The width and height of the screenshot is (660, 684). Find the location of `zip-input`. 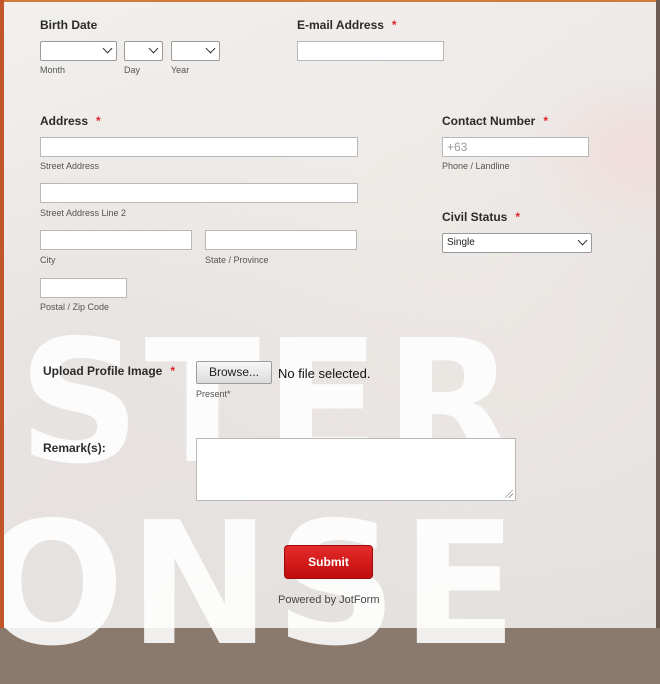

zip-input is located at coordinates (83, 288).